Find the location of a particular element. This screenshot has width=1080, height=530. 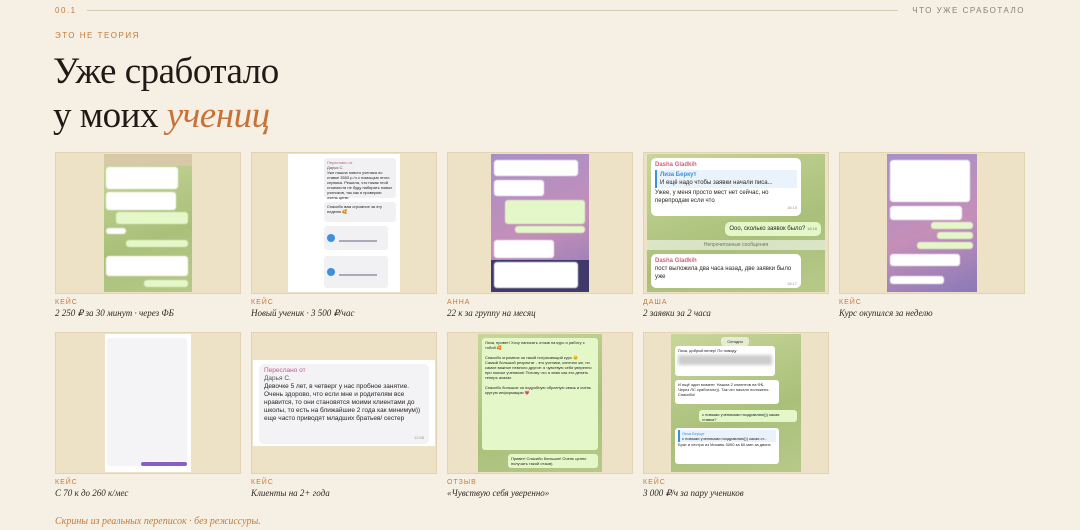

case-tag: ОТЗЫВ is located at coordinates (462, 482).